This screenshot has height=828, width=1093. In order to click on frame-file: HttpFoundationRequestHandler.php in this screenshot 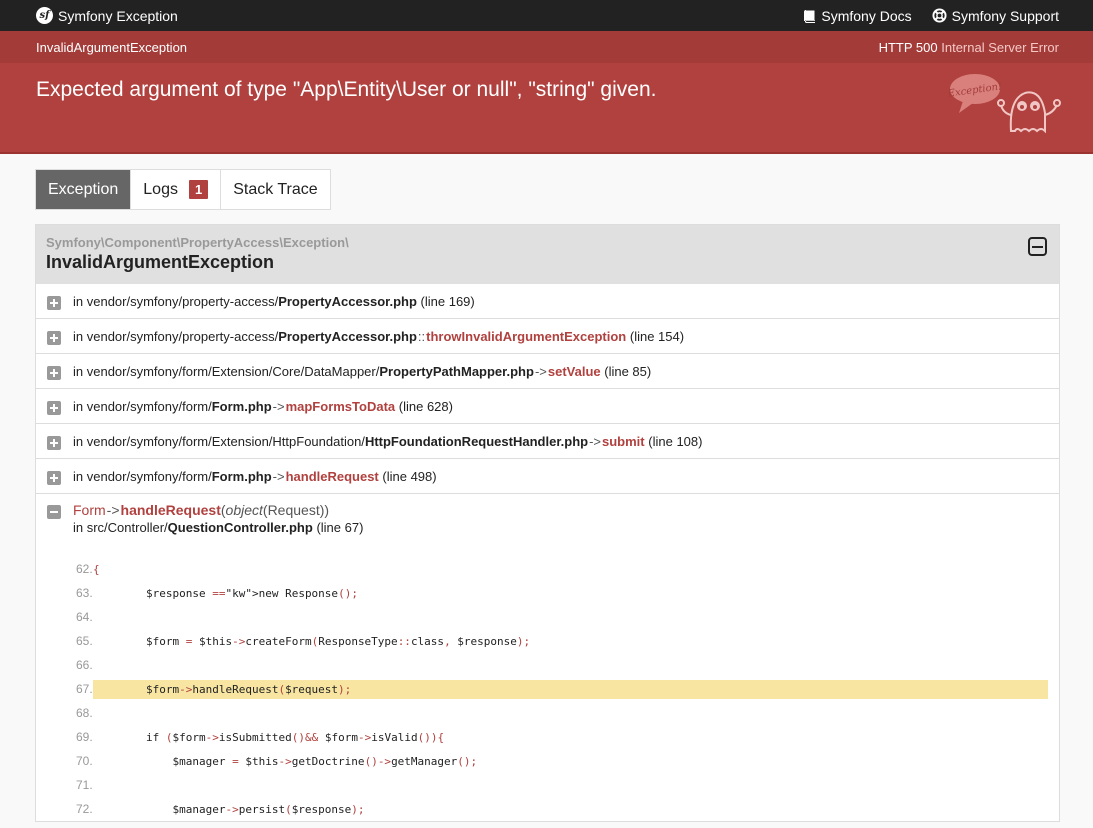, I will do `click(476, 441)`.